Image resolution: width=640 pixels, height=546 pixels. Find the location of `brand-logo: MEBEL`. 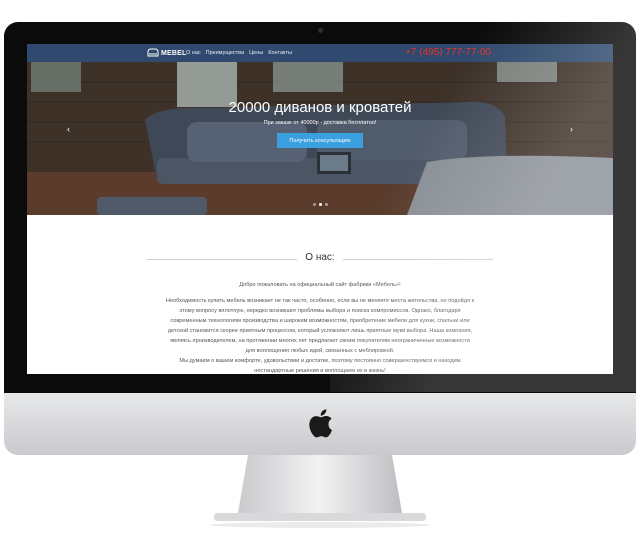

brand-logo: MEBEL is located at coordinates (167, 53).